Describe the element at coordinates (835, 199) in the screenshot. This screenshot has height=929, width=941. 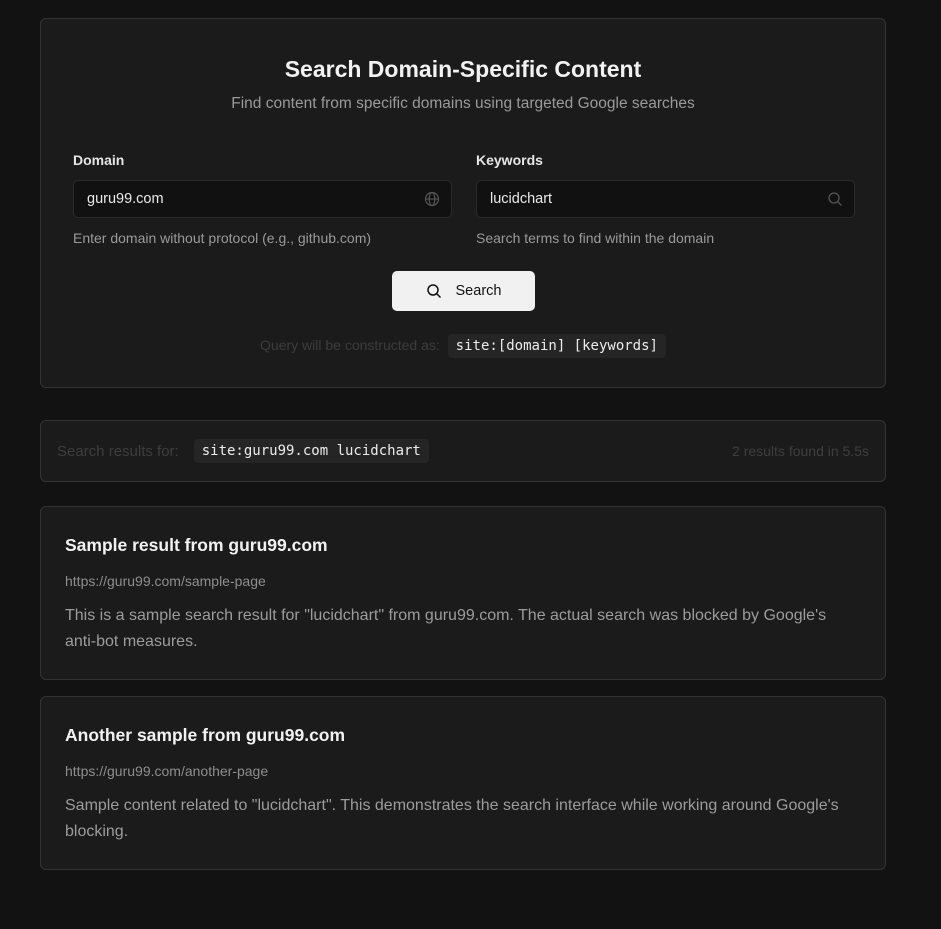
I see `search-icon` at that location.